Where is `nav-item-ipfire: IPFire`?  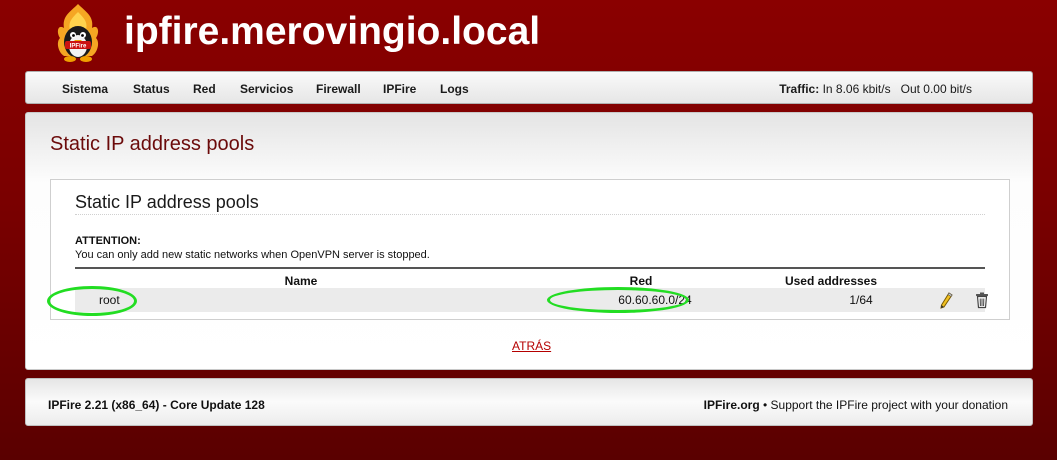 nav-item-ipfire: IPFire is located at coordinates (399, 89).